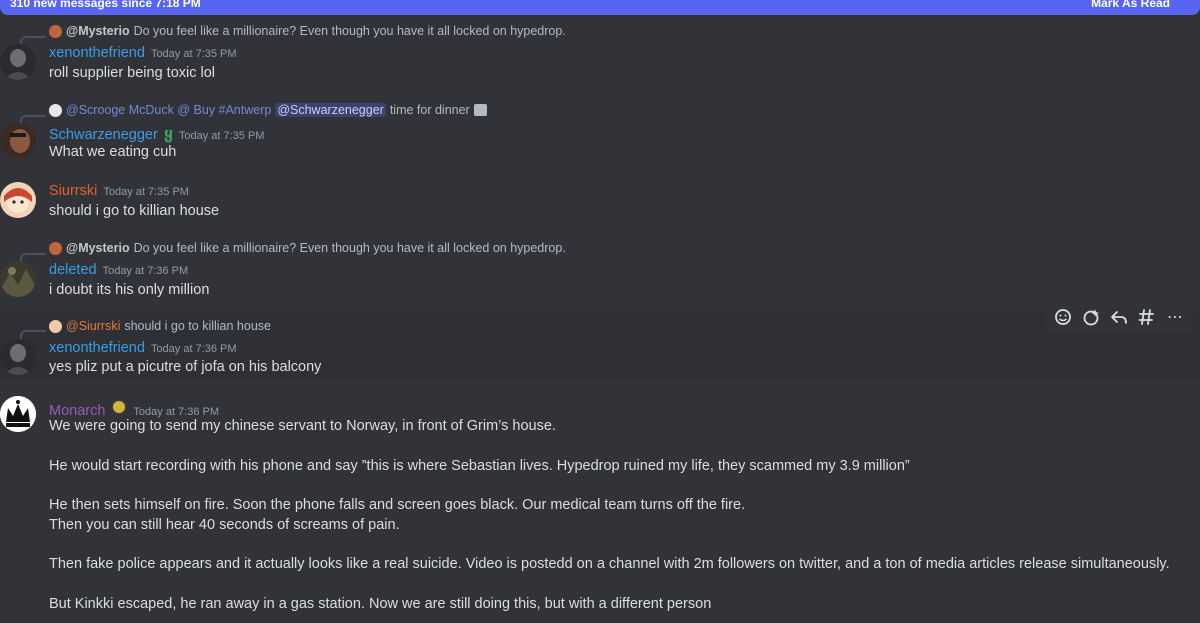  Describe the element at coordinates (93, 326) in the screenshot. I see `reply-author: @Siurrski` at that location.